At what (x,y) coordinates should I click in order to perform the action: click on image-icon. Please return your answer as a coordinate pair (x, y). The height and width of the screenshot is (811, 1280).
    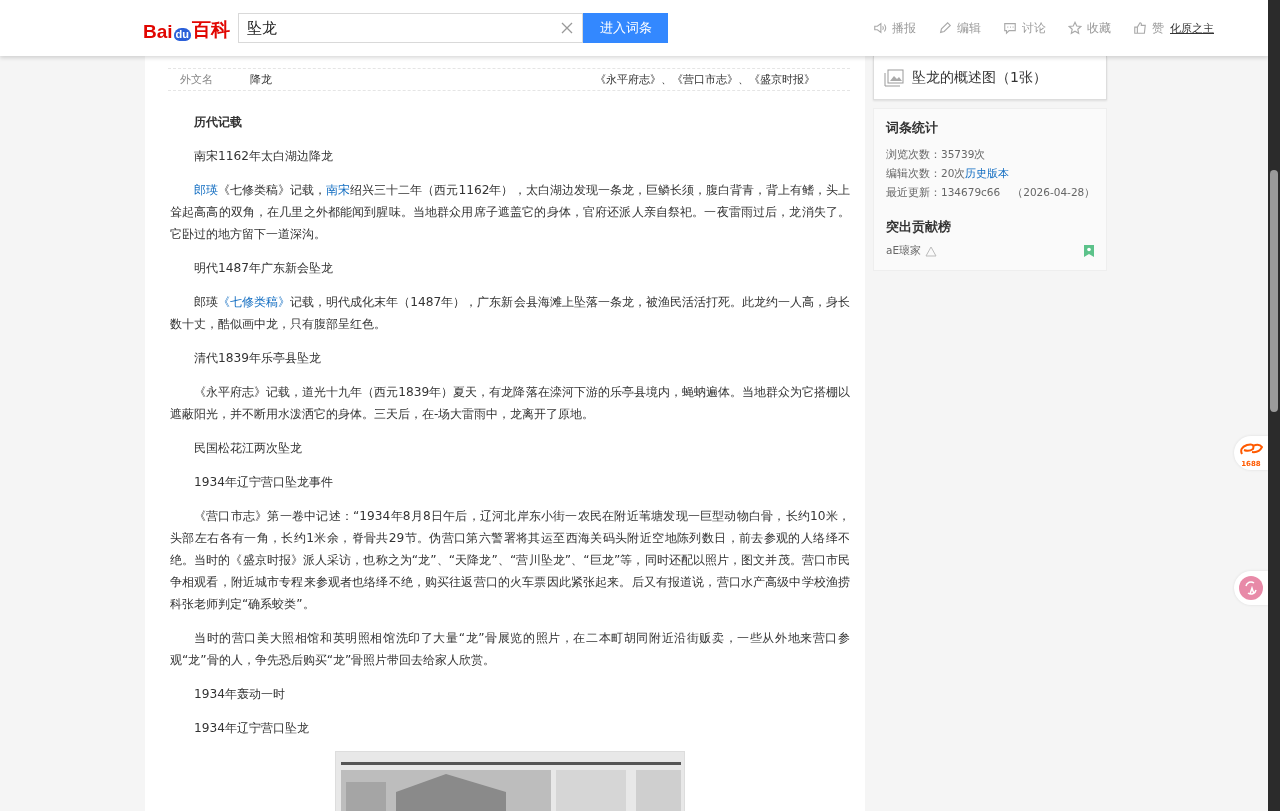
    Looking at the image, I should click on (894, 77).